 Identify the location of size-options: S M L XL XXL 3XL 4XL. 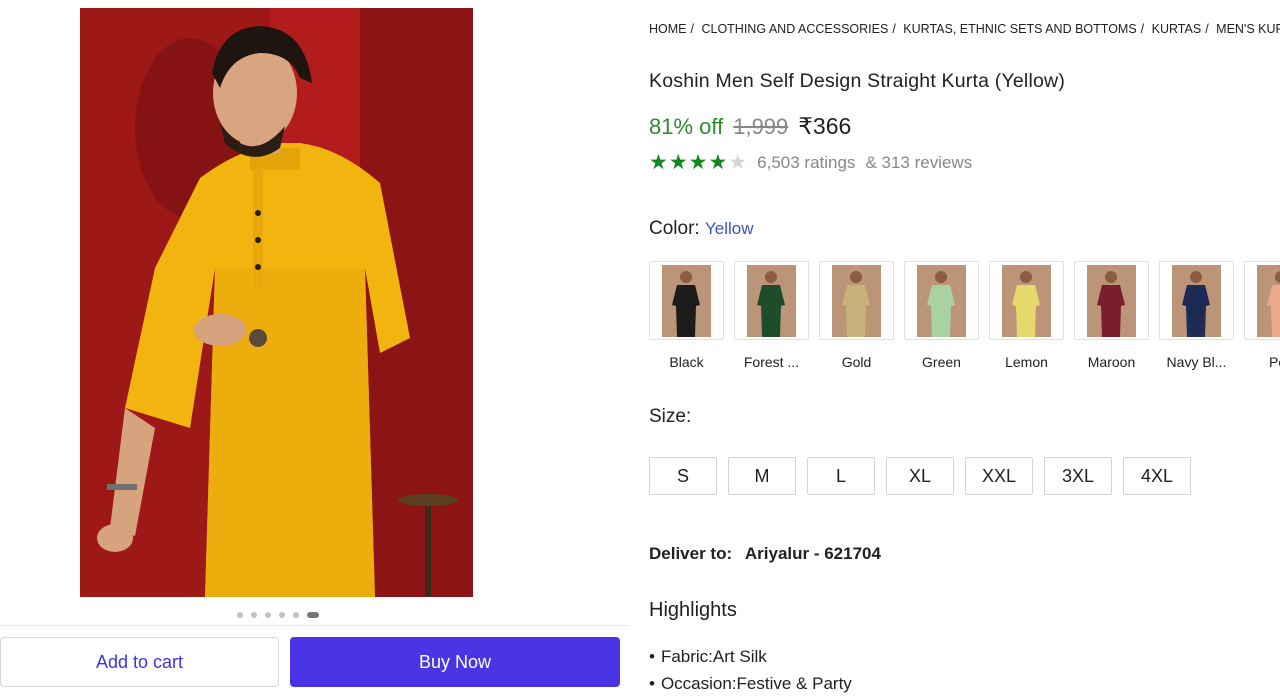
(920, 476).